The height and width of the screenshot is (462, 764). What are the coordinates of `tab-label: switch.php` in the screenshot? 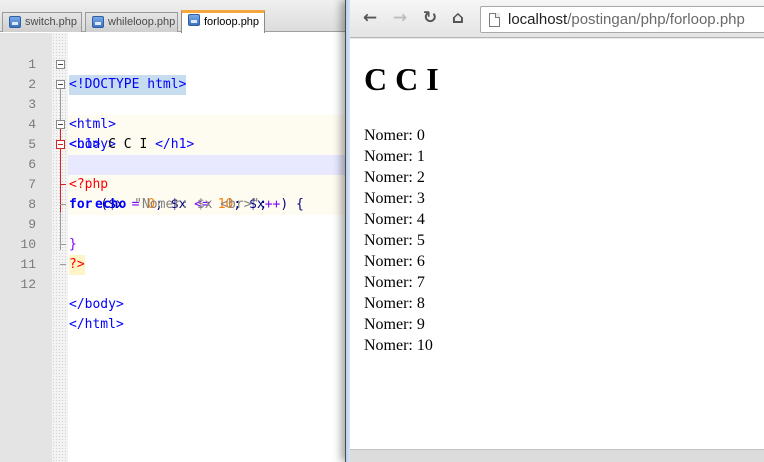 It's located at (51, 22).